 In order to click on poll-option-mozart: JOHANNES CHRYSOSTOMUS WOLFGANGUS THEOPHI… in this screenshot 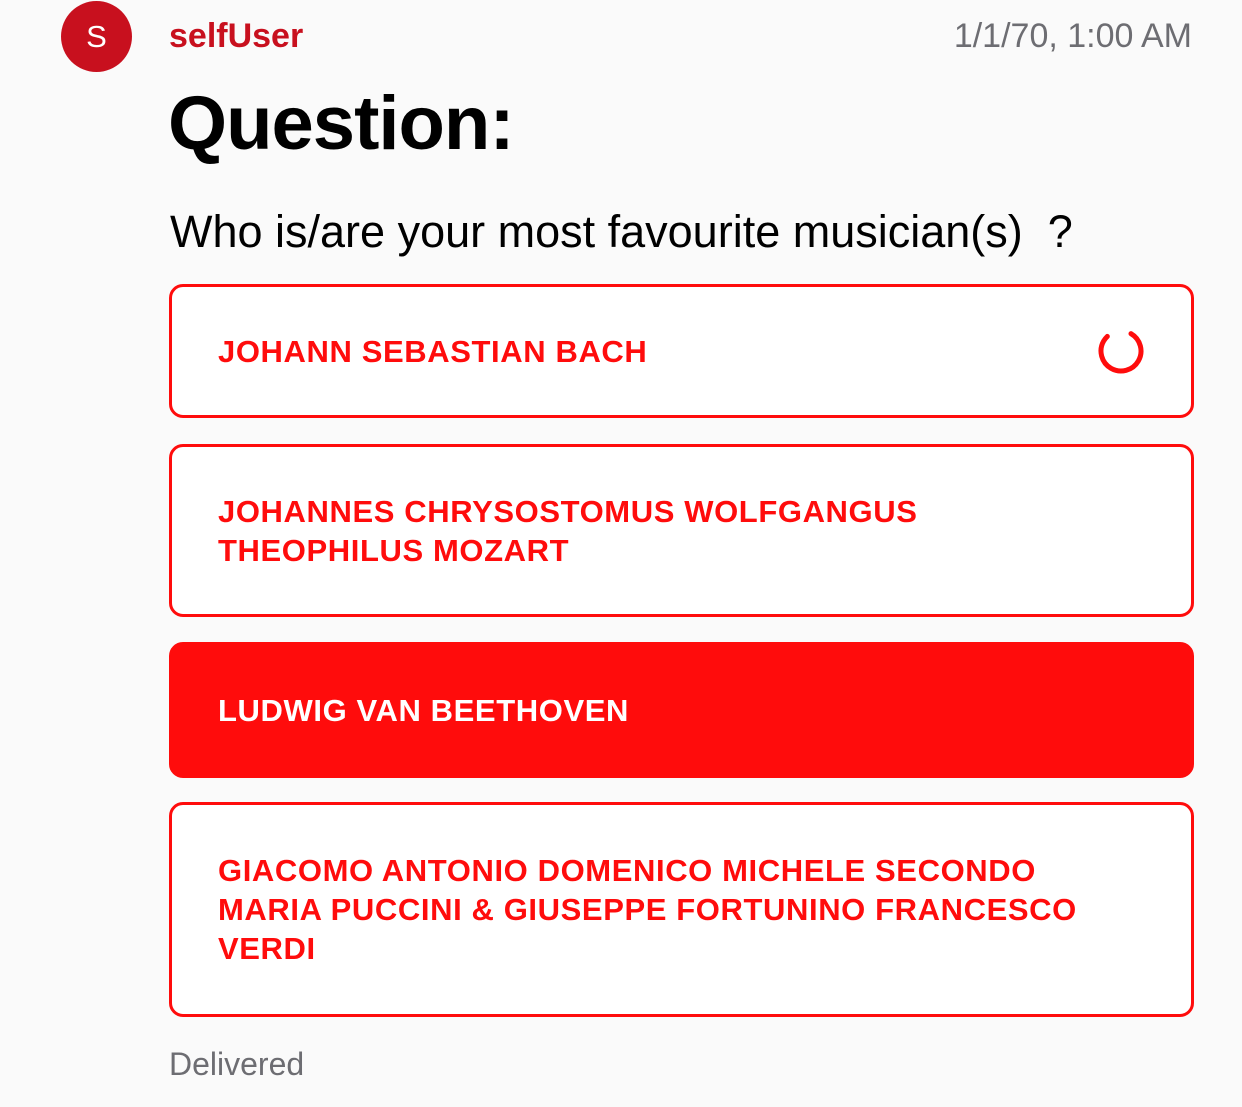, I will do `click(681, 530)`.